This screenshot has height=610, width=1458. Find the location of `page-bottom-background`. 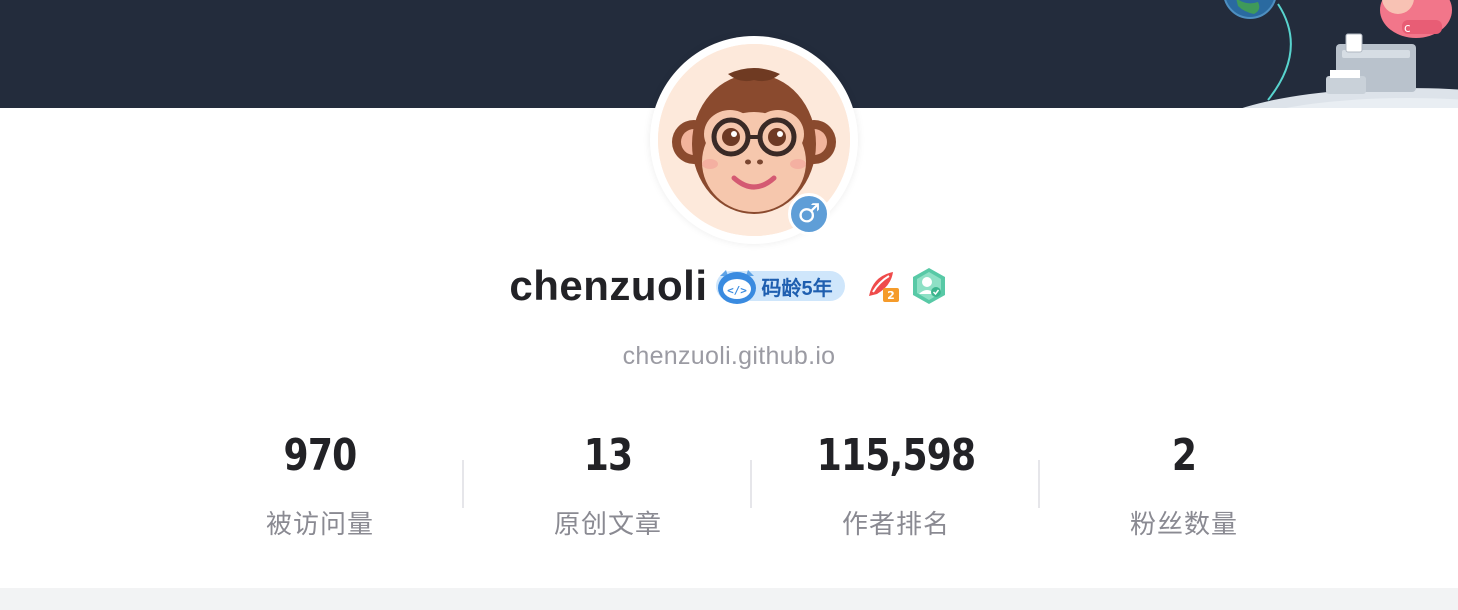

page-bottom-background is located at coordinates (729, 599).